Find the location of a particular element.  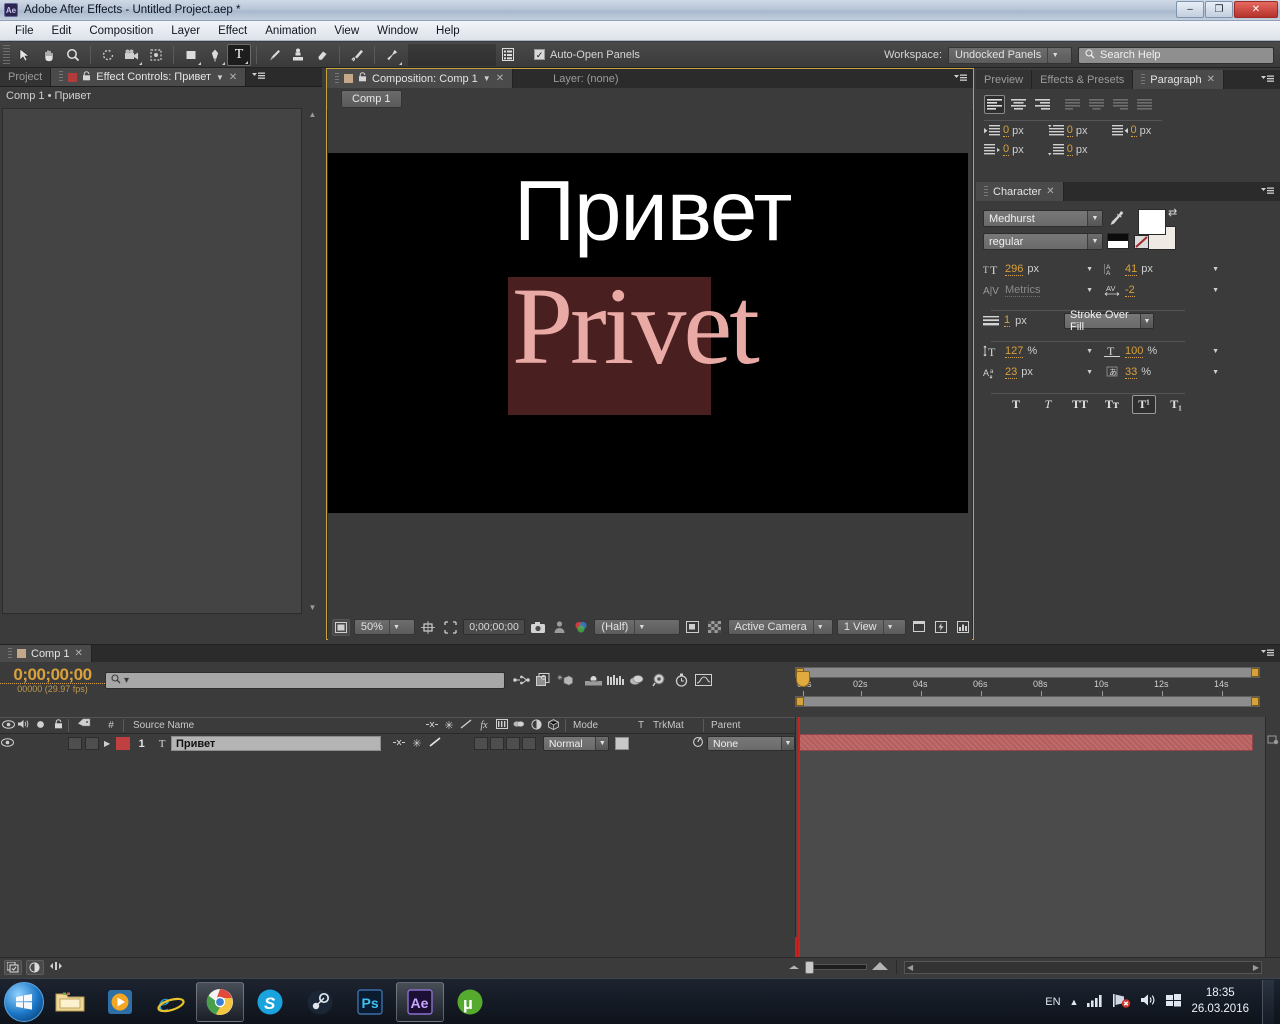

indent-right-field: 0 px is located at coordinates (1131, 130).